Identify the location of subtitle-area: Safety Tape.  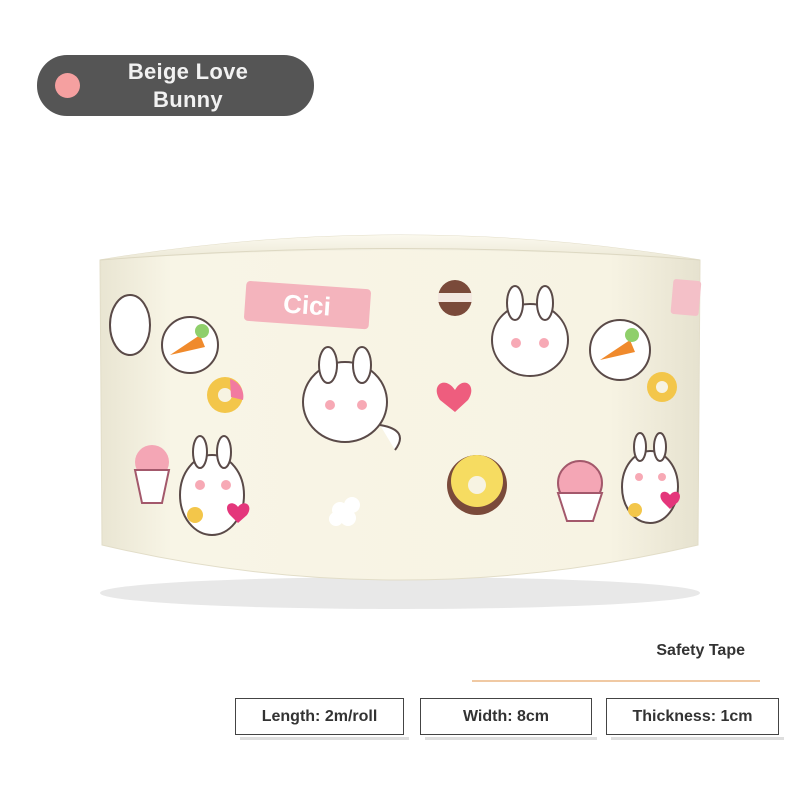
(620, 662).